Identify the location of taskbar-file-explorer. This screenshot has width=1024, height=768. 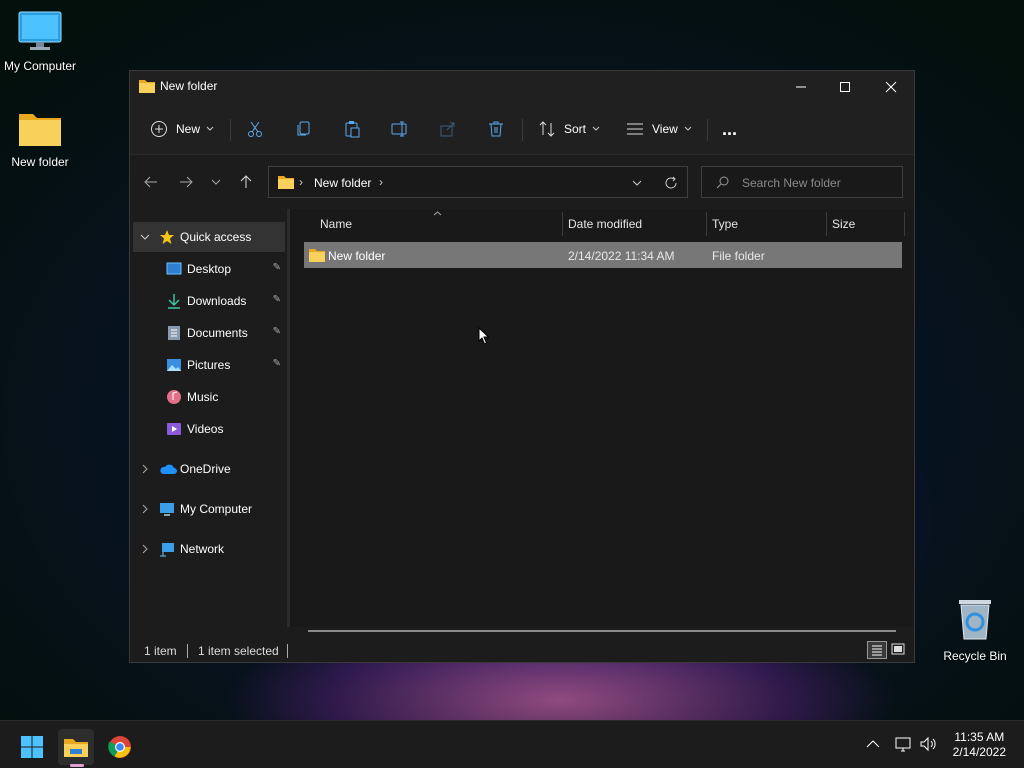
(76, 748).